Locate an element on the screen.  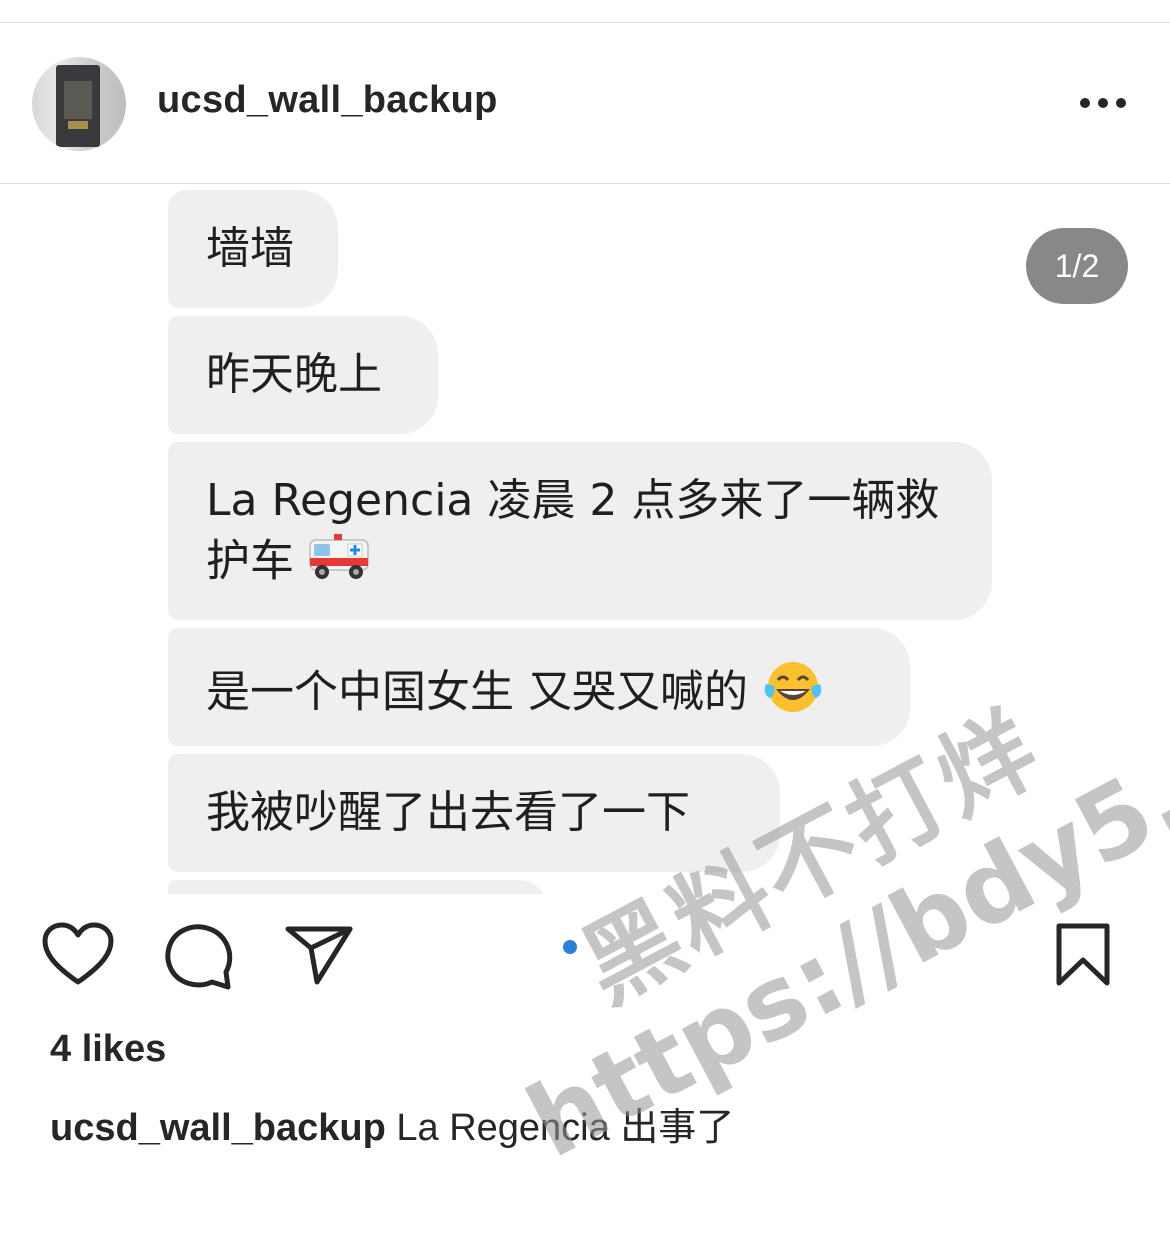
message-bubble: 我被吵醒了出去看了一下 is located at coordinates (474, 813).